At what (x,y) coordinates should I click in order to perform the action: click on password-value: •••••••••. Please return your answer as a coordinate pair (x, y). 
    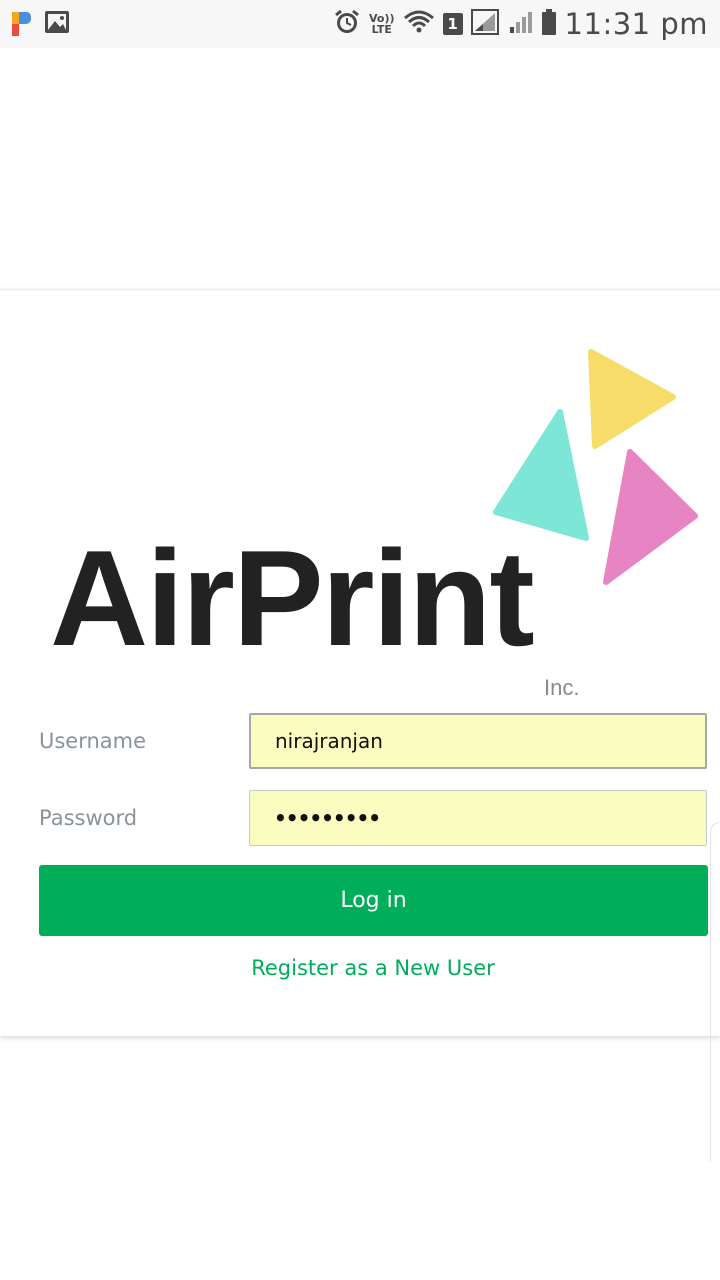
    Looking at the image, I should click on (327, 818).